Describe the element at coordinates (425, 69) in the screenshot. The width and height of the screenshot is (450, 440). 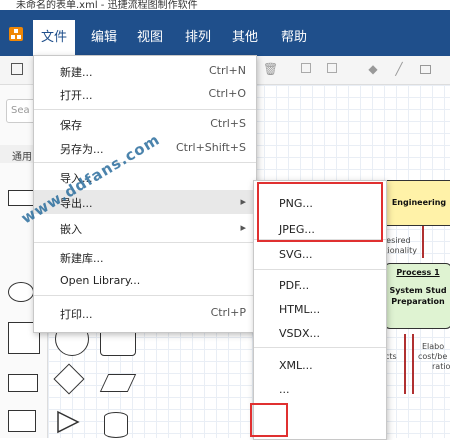
I see `shadow-icon` at that location.